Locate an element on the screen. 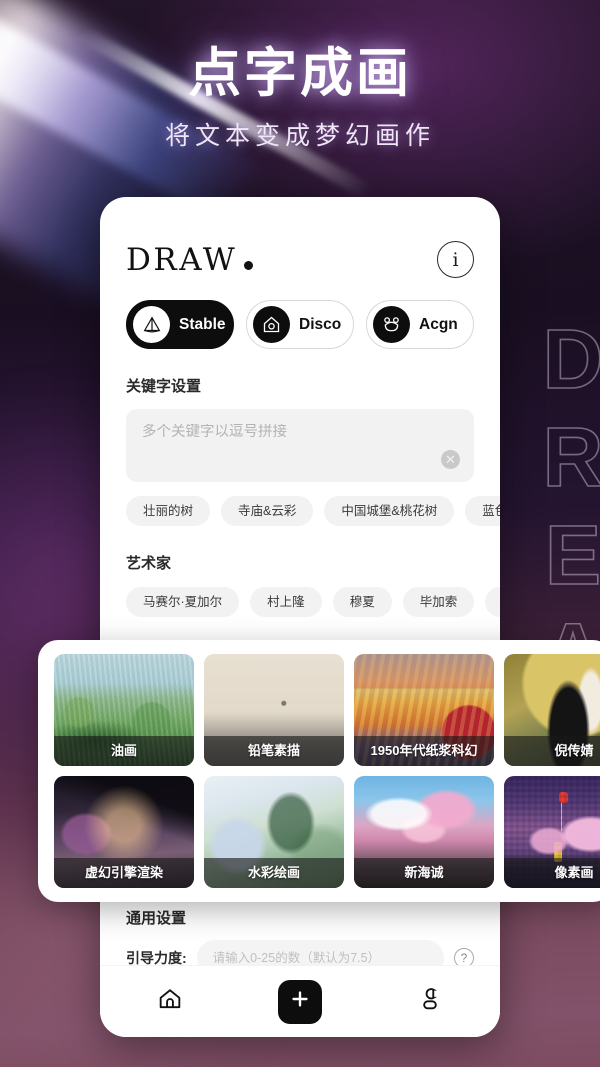 The height and width of the screenshot is (1067, 600). headline-block: 点字成画 将文本变成梦幻画作 is located at coordinates (300, 98).